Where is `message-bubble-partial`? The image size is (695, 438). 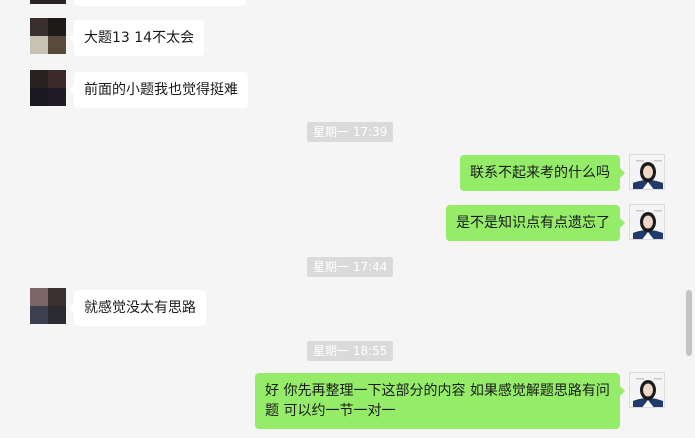
message-bubble-partial is located at coordinates (160, 3).